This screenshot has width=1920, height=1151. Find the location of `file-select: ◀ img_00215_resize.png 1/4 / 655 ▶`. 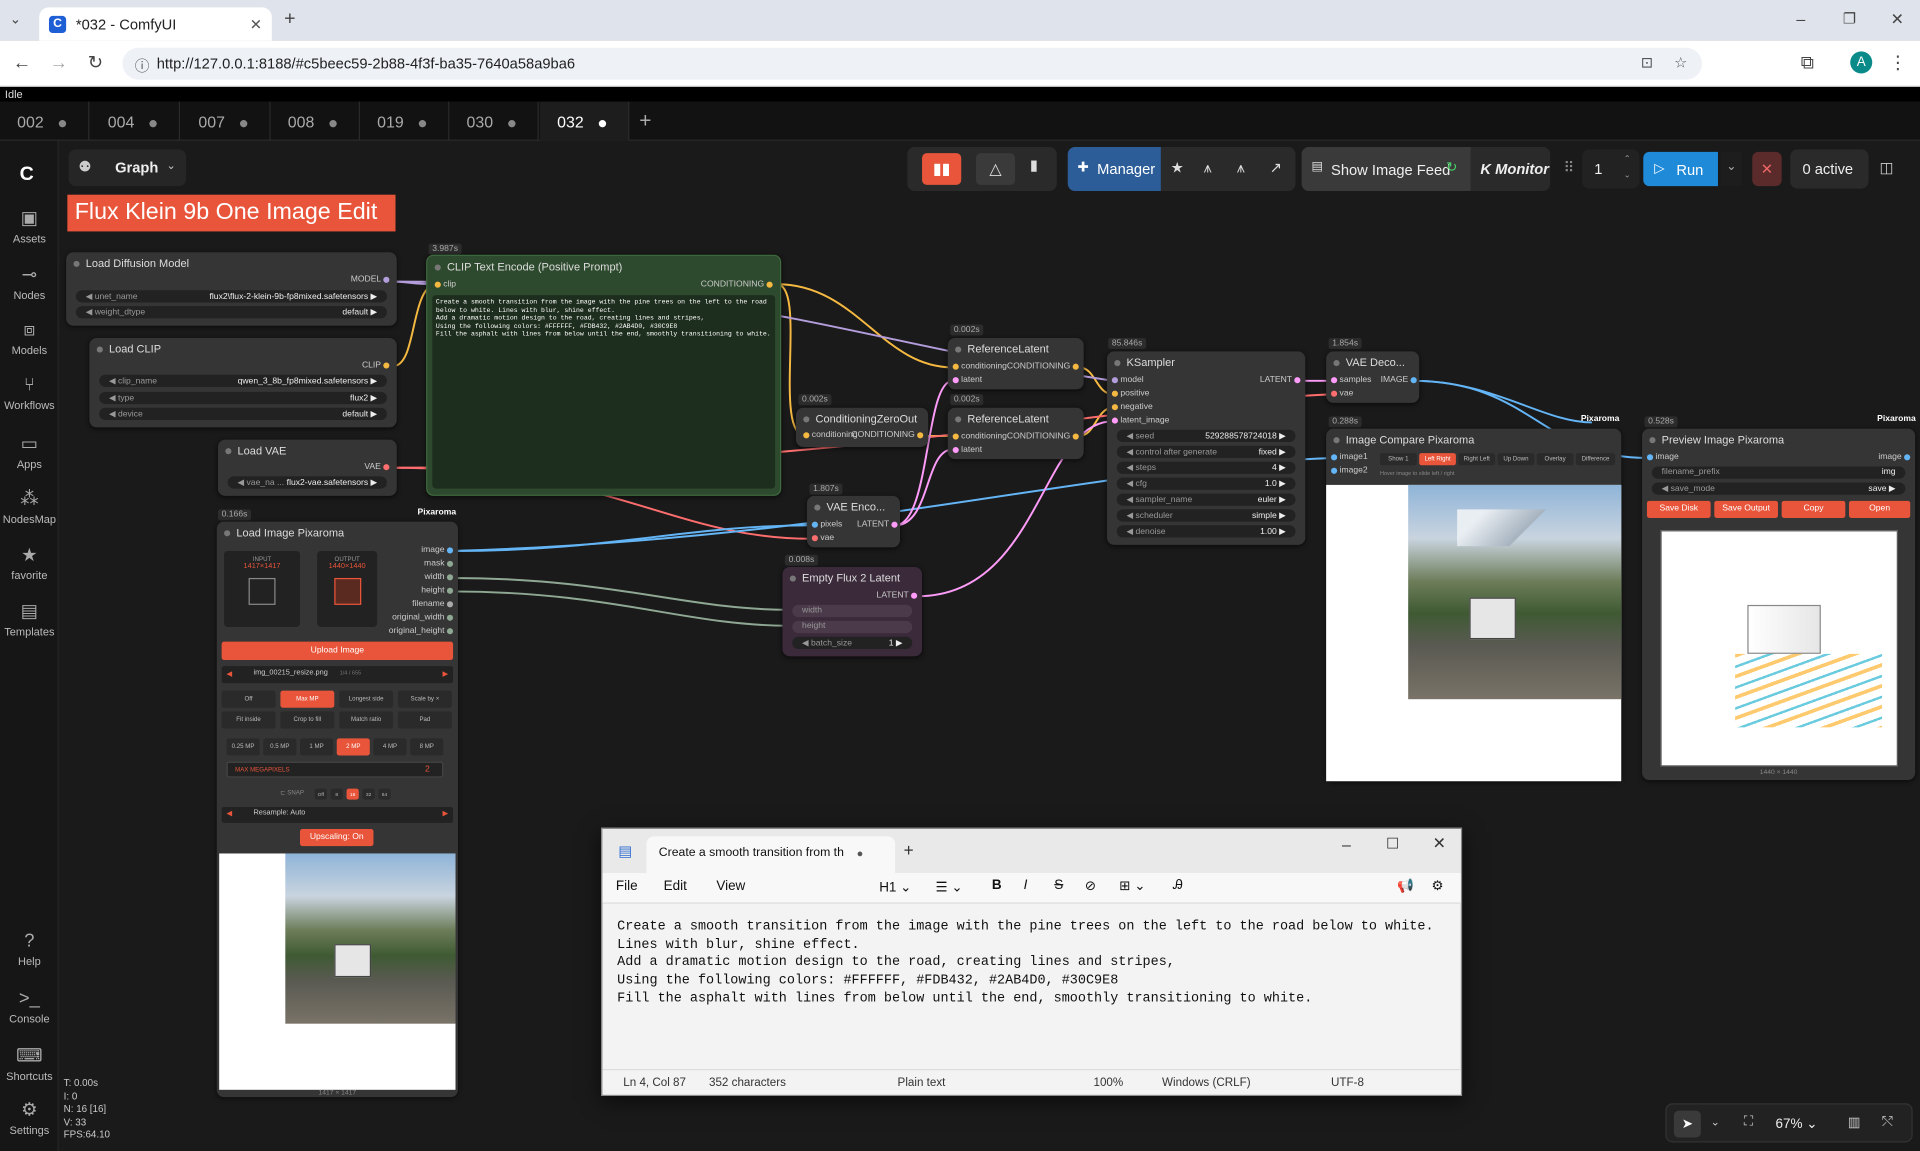

file-select: ◀ img_00215_resize.png 1/4 / 655 ▶ is located at coordinates (337, 675).